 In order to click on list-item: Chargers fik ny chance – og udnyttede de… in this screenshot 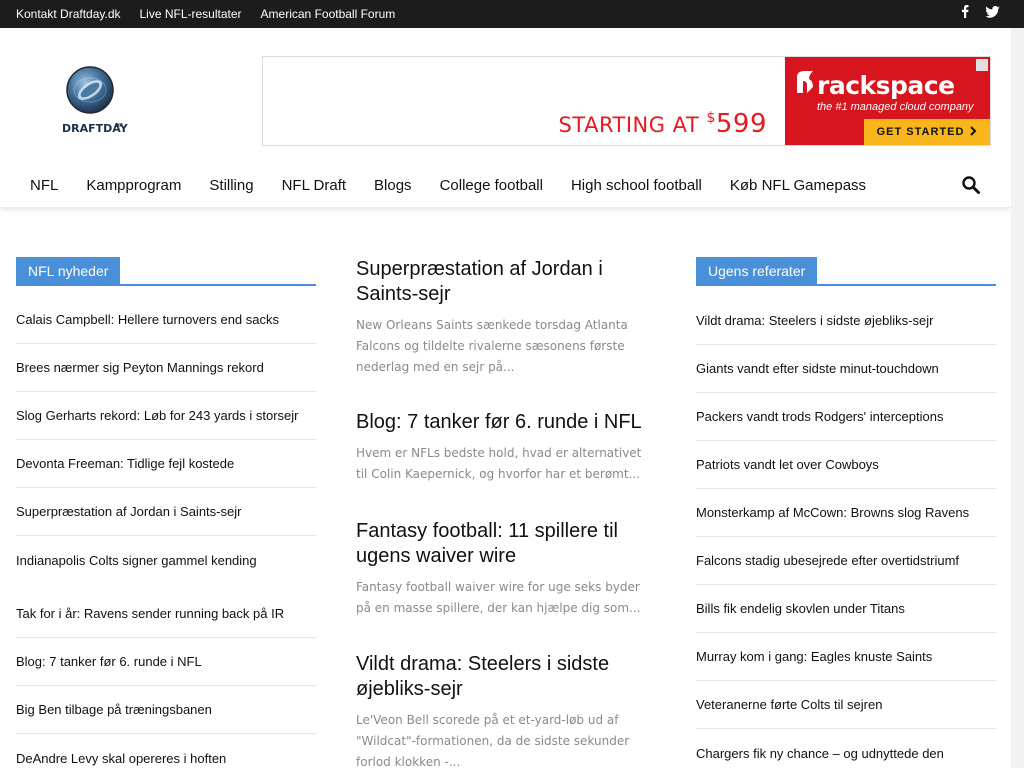, I will do `click(846, 748)`.